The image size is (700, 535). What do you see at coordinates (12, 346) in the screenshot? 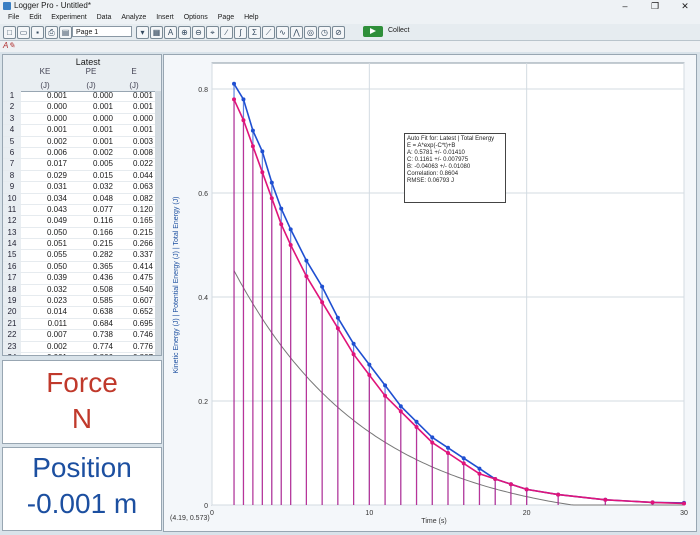
I see `row-index: 23` at bounding box center [12, 346].